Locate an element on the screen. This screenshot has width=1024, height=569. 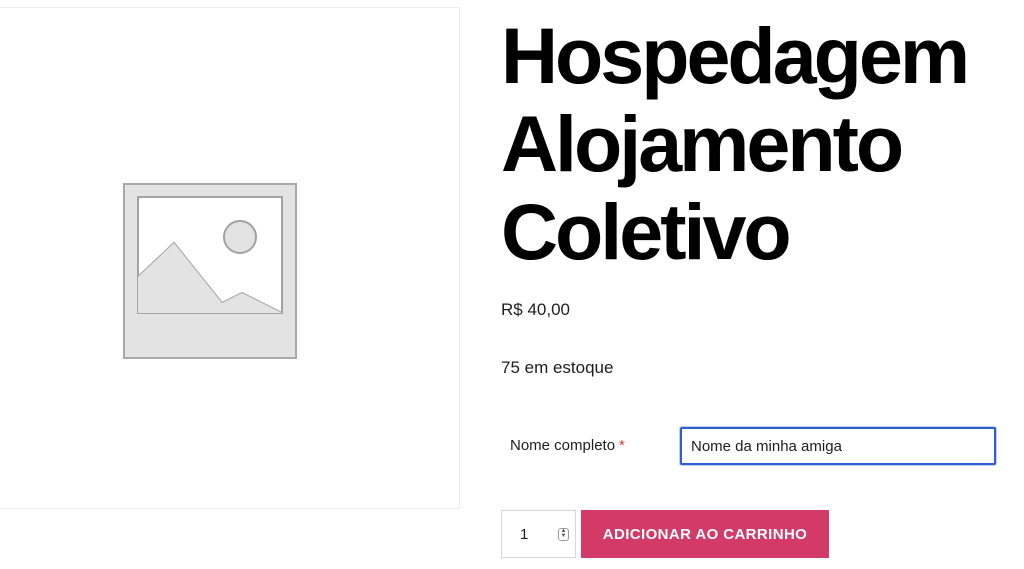
full-name-label: Nome completo * is located at coordinates (567, 445).